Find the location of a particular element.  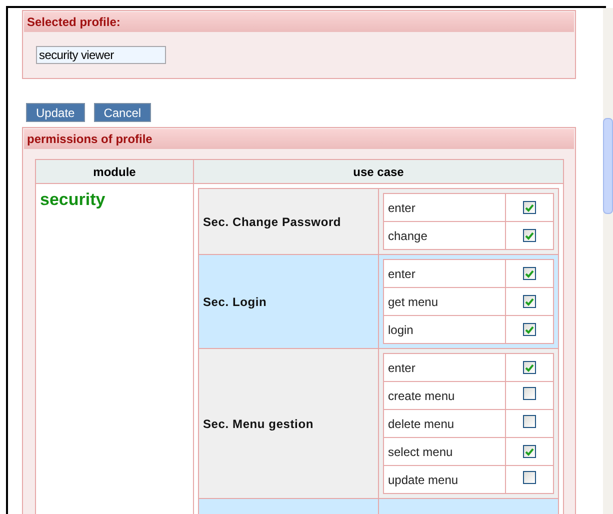

panel-title: Selected profile: is located at coordinates (73, 22).